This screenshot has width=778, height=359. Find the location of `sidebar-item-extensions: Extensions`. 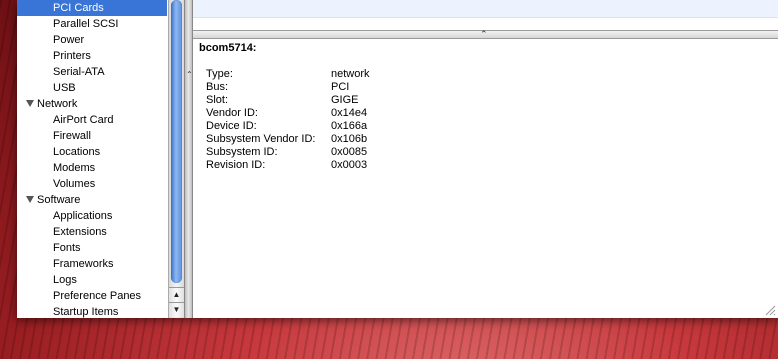

sidebar-item-extensions: Extensions is located at coordinates (92, 232).